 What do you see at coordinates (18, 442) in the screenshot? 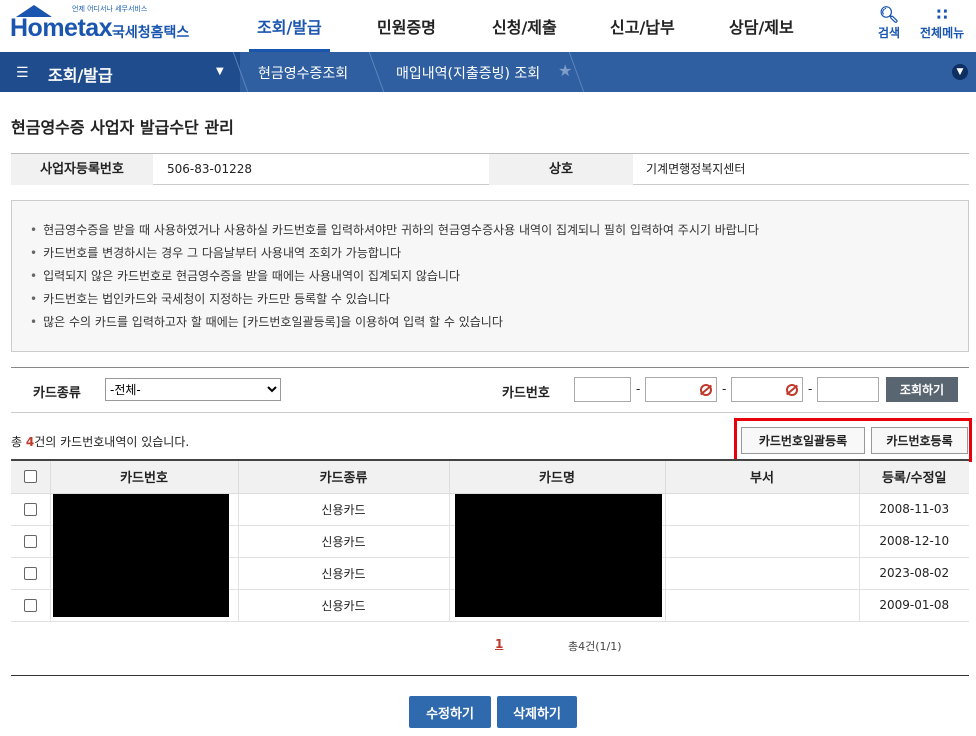
I see `count-prefix: 총` at bounding box center [18, 442].